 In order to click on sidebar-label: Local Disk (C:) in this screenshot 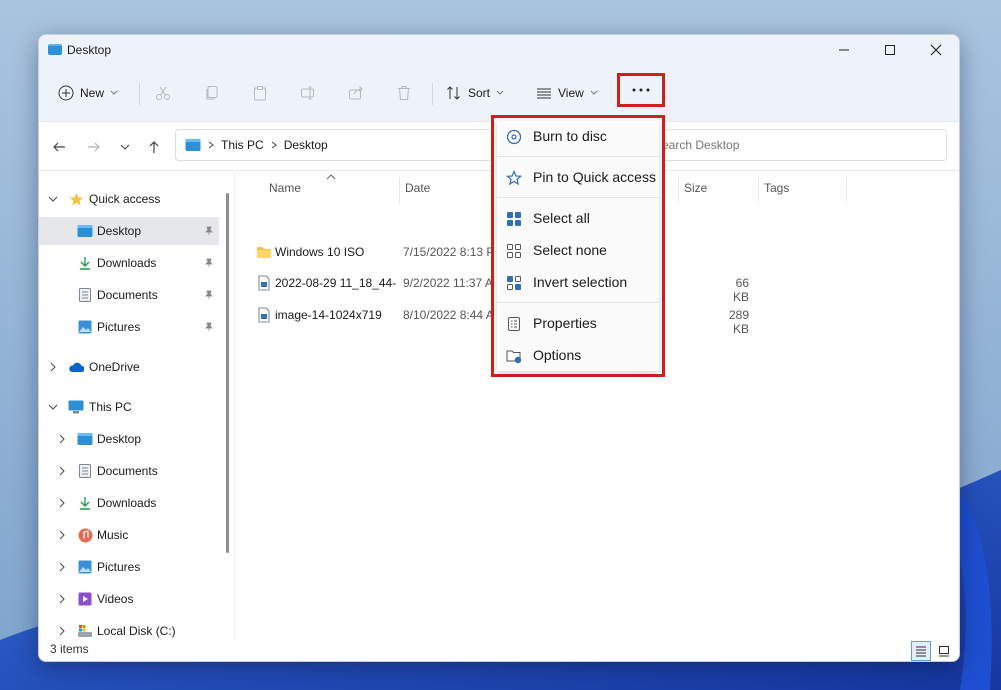, I will do `click(136, 631)`.